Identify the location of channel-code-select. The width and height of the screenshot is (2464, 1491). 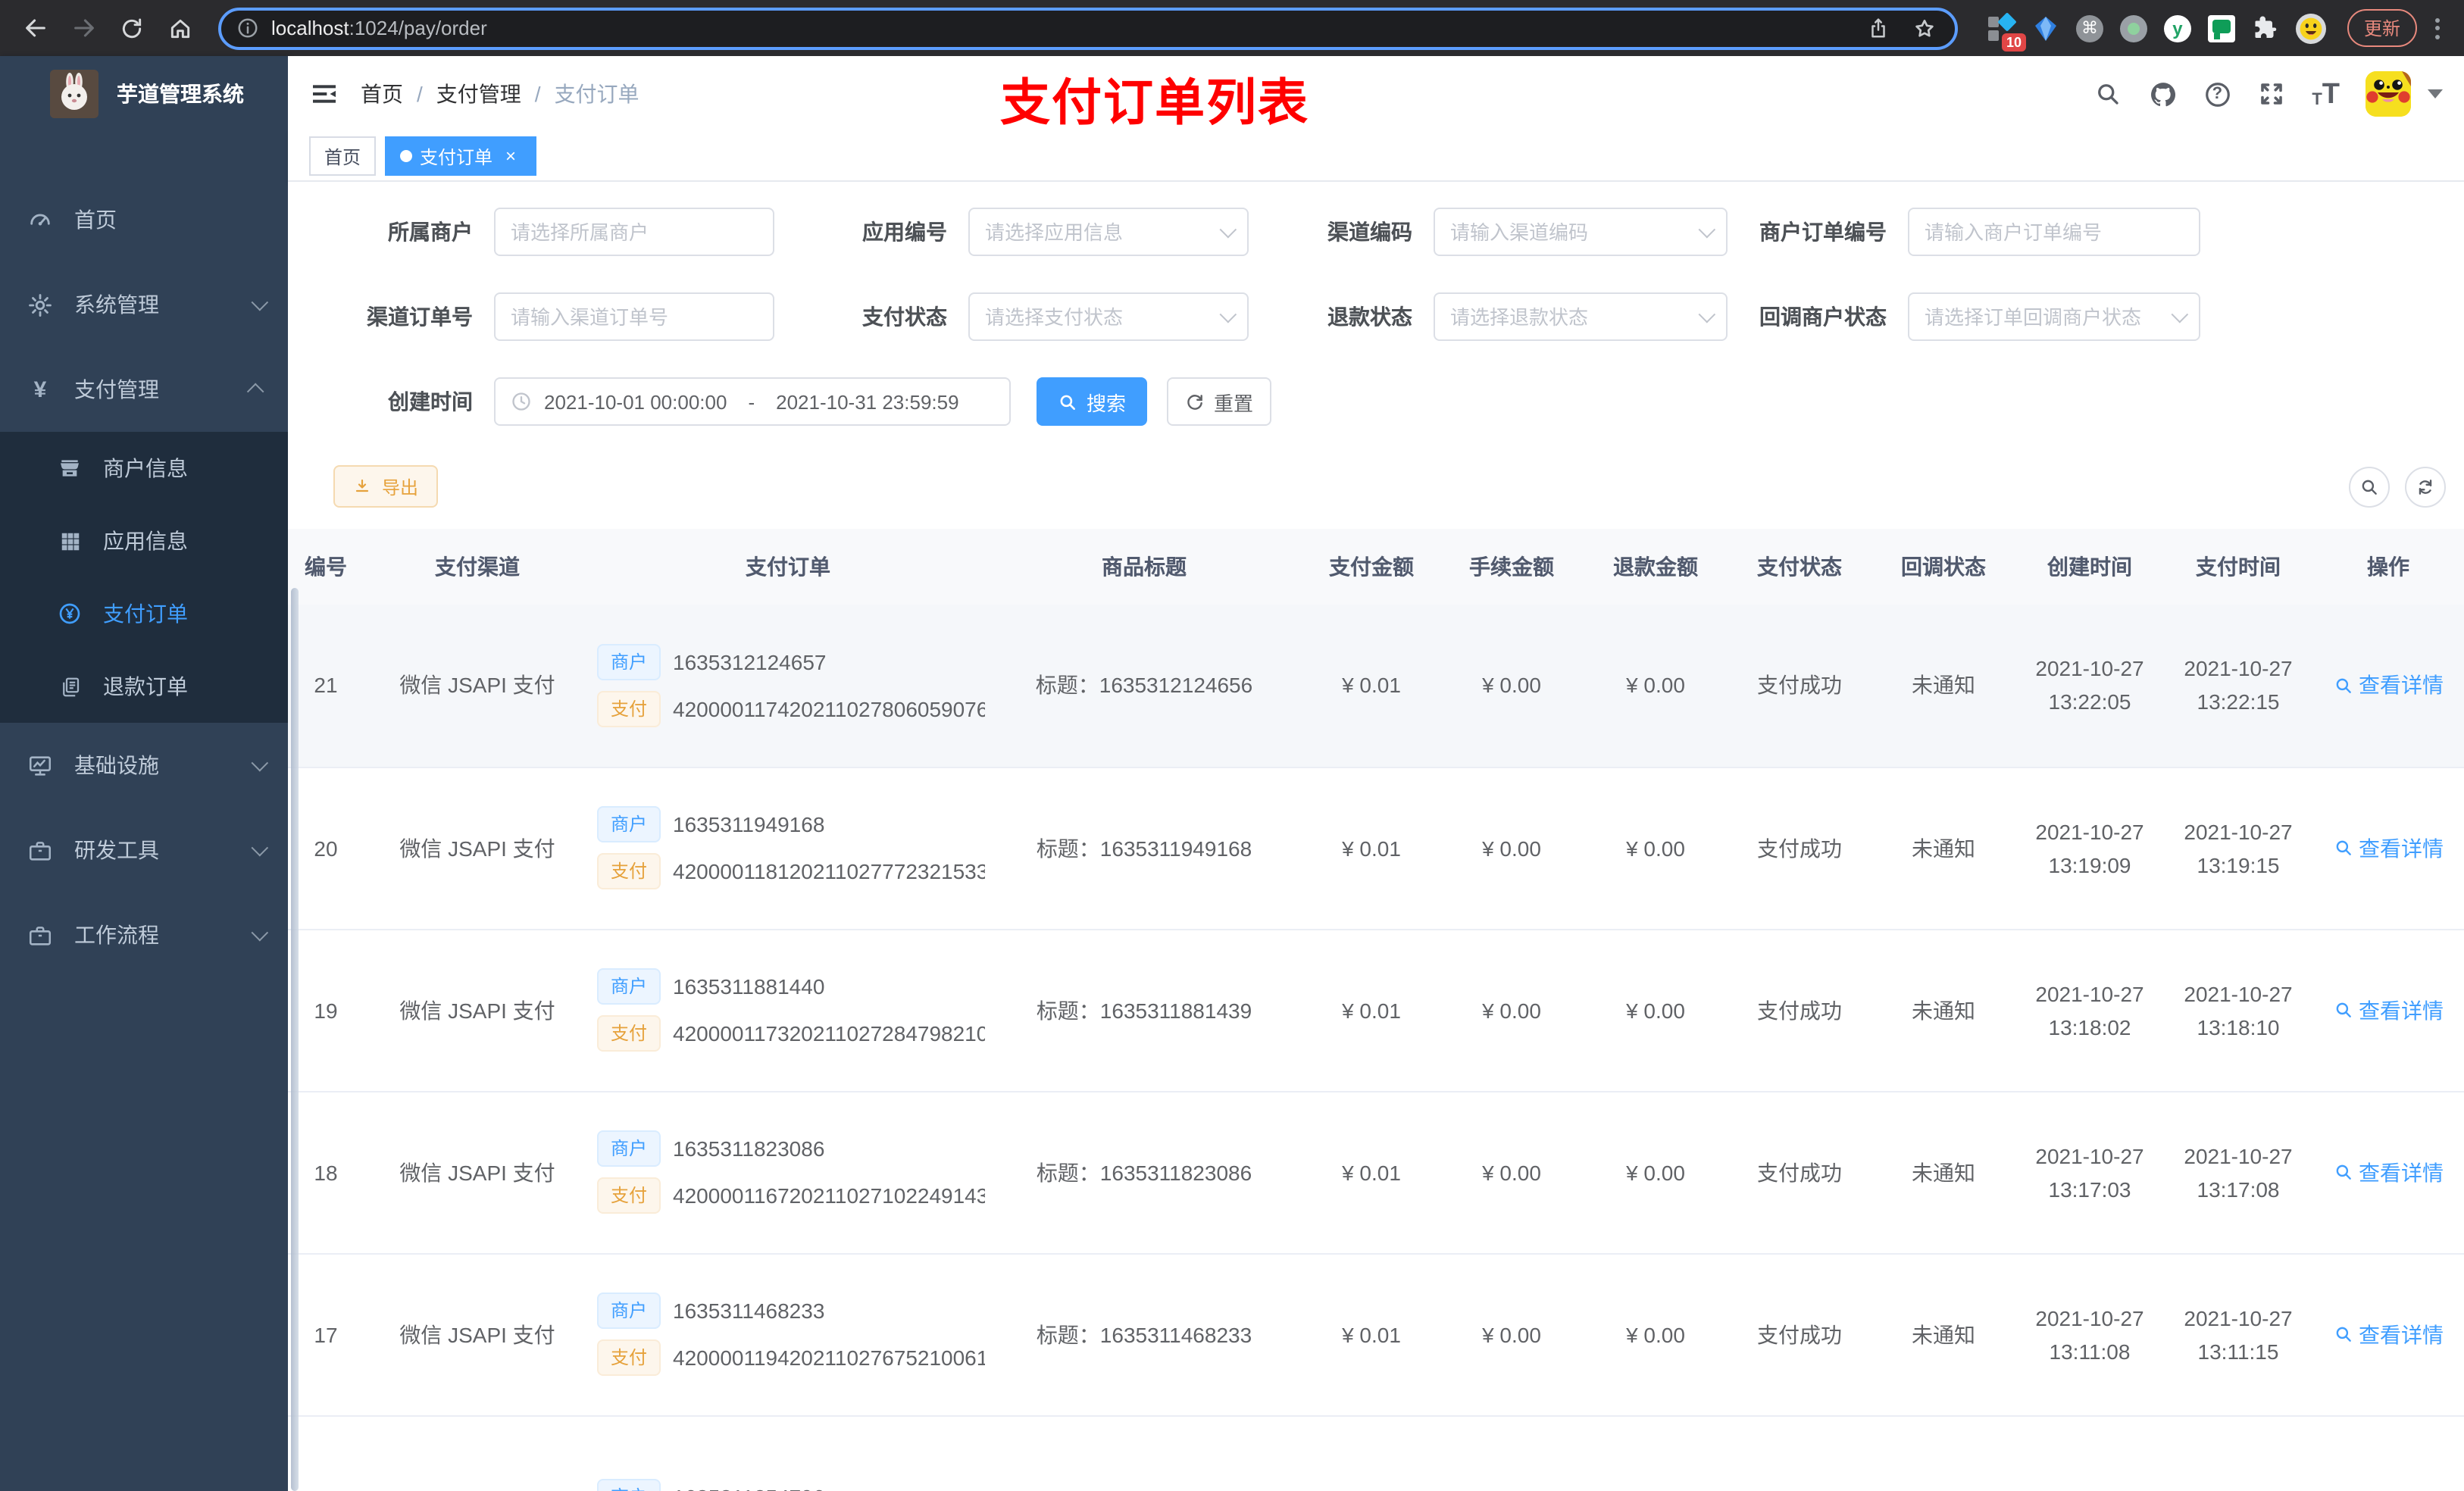
(1581, 232).